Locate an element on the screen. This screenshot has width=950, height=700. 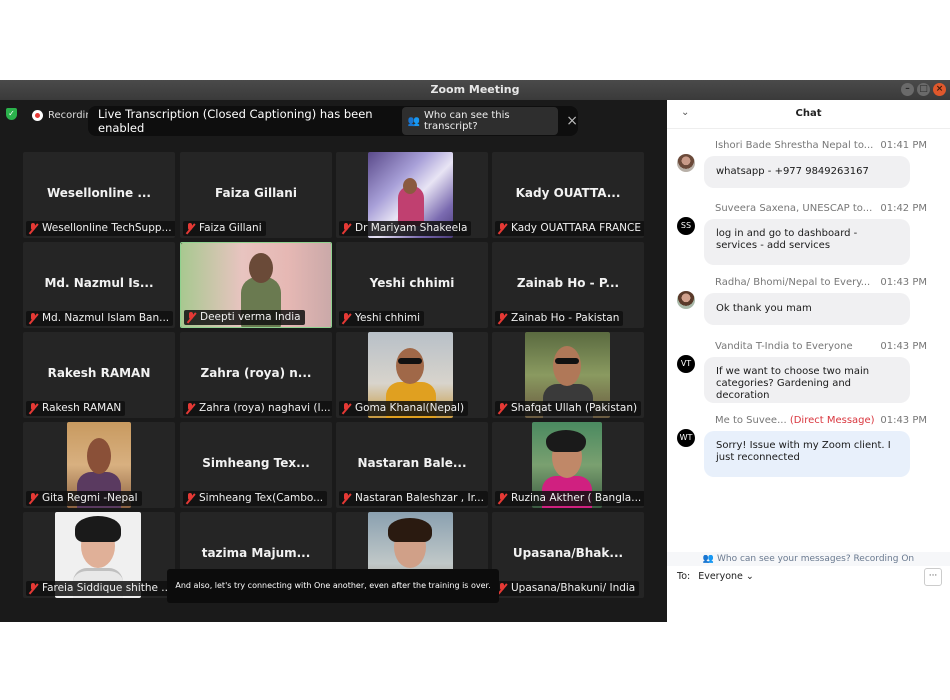
minimize-icon: – is located at coordinates (907, 89).